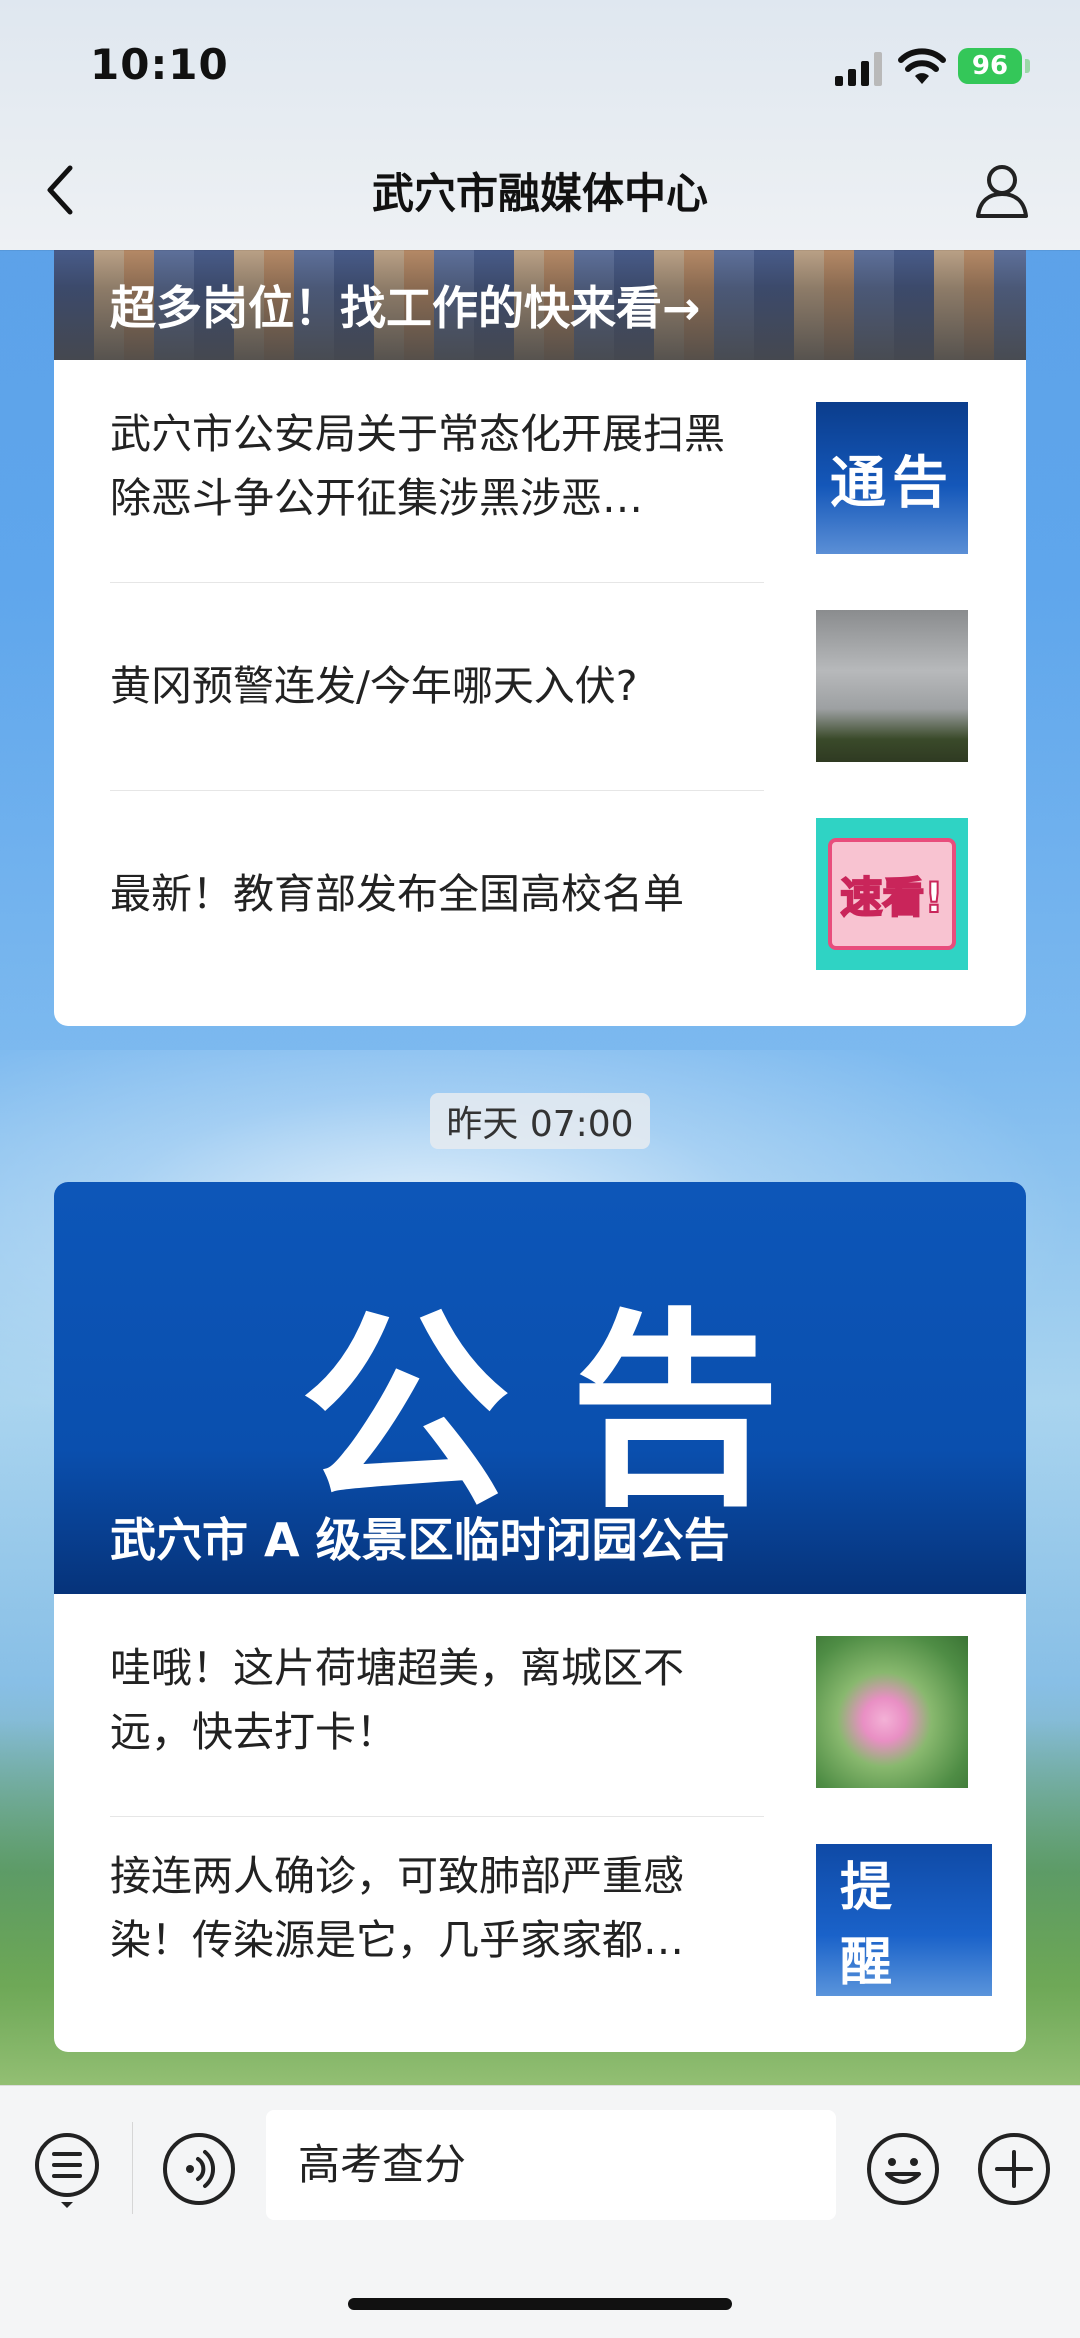 The image size is (1080, 2338). I want to click on article-title: 哇哦！这片荷塘超美，离城区不远，快去打卡！, so click(397, 1700).